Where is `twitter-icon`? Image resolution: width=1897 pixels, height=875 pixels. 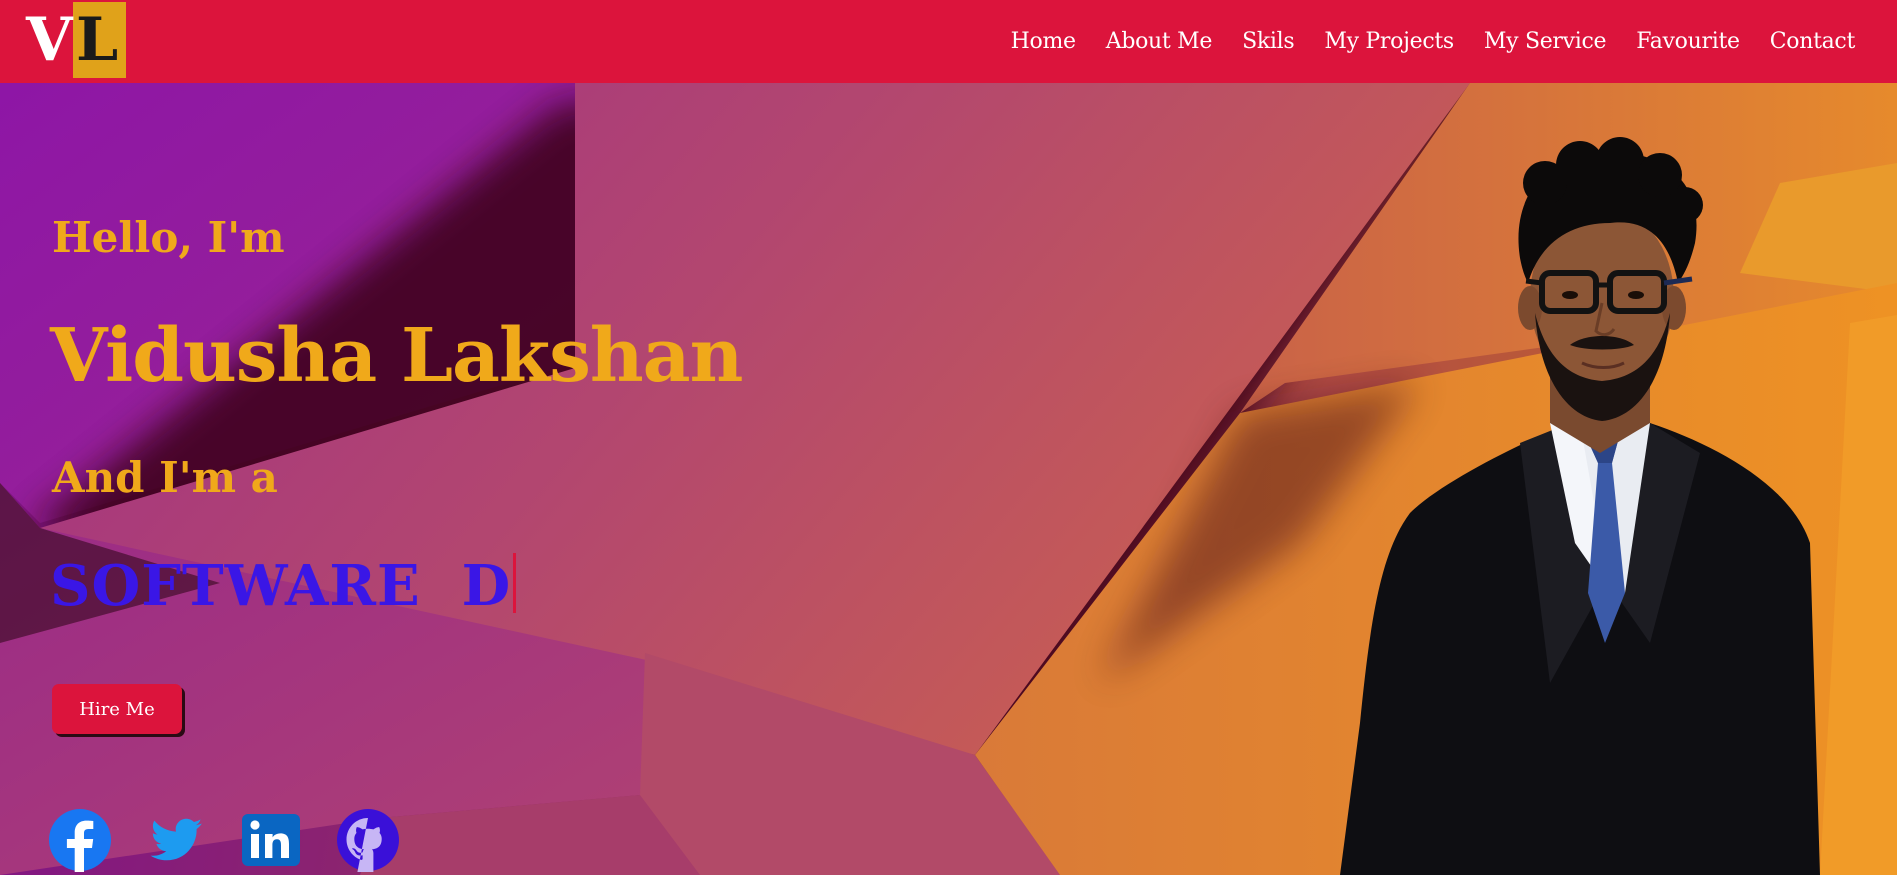 twitter-icon is located at coordinates (176, 840).